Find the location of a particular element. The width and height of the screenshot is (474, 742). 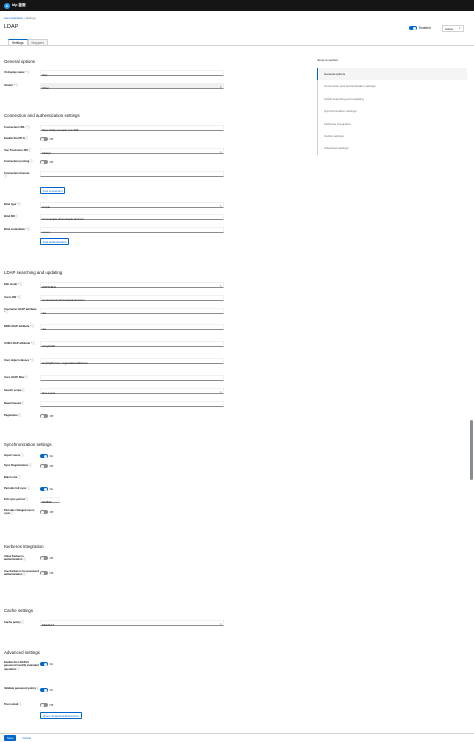

form-row-users-dn: Users DN *ⓘ is located at coordinates (22, 297).